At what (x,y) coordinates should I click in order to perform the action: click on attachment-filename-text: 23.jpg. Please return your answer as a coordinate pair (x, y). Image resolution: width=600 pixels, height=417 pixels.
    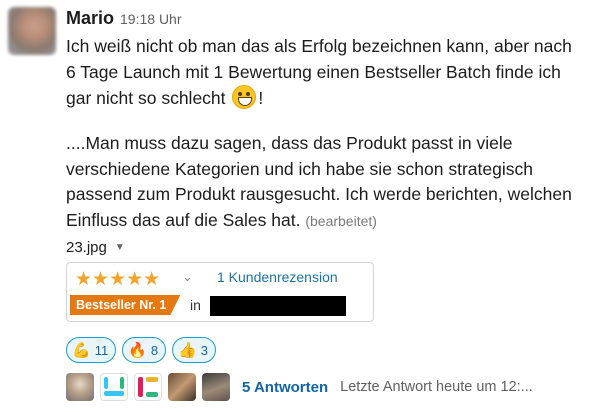
    Looking at the image, I should click on (86, 247).